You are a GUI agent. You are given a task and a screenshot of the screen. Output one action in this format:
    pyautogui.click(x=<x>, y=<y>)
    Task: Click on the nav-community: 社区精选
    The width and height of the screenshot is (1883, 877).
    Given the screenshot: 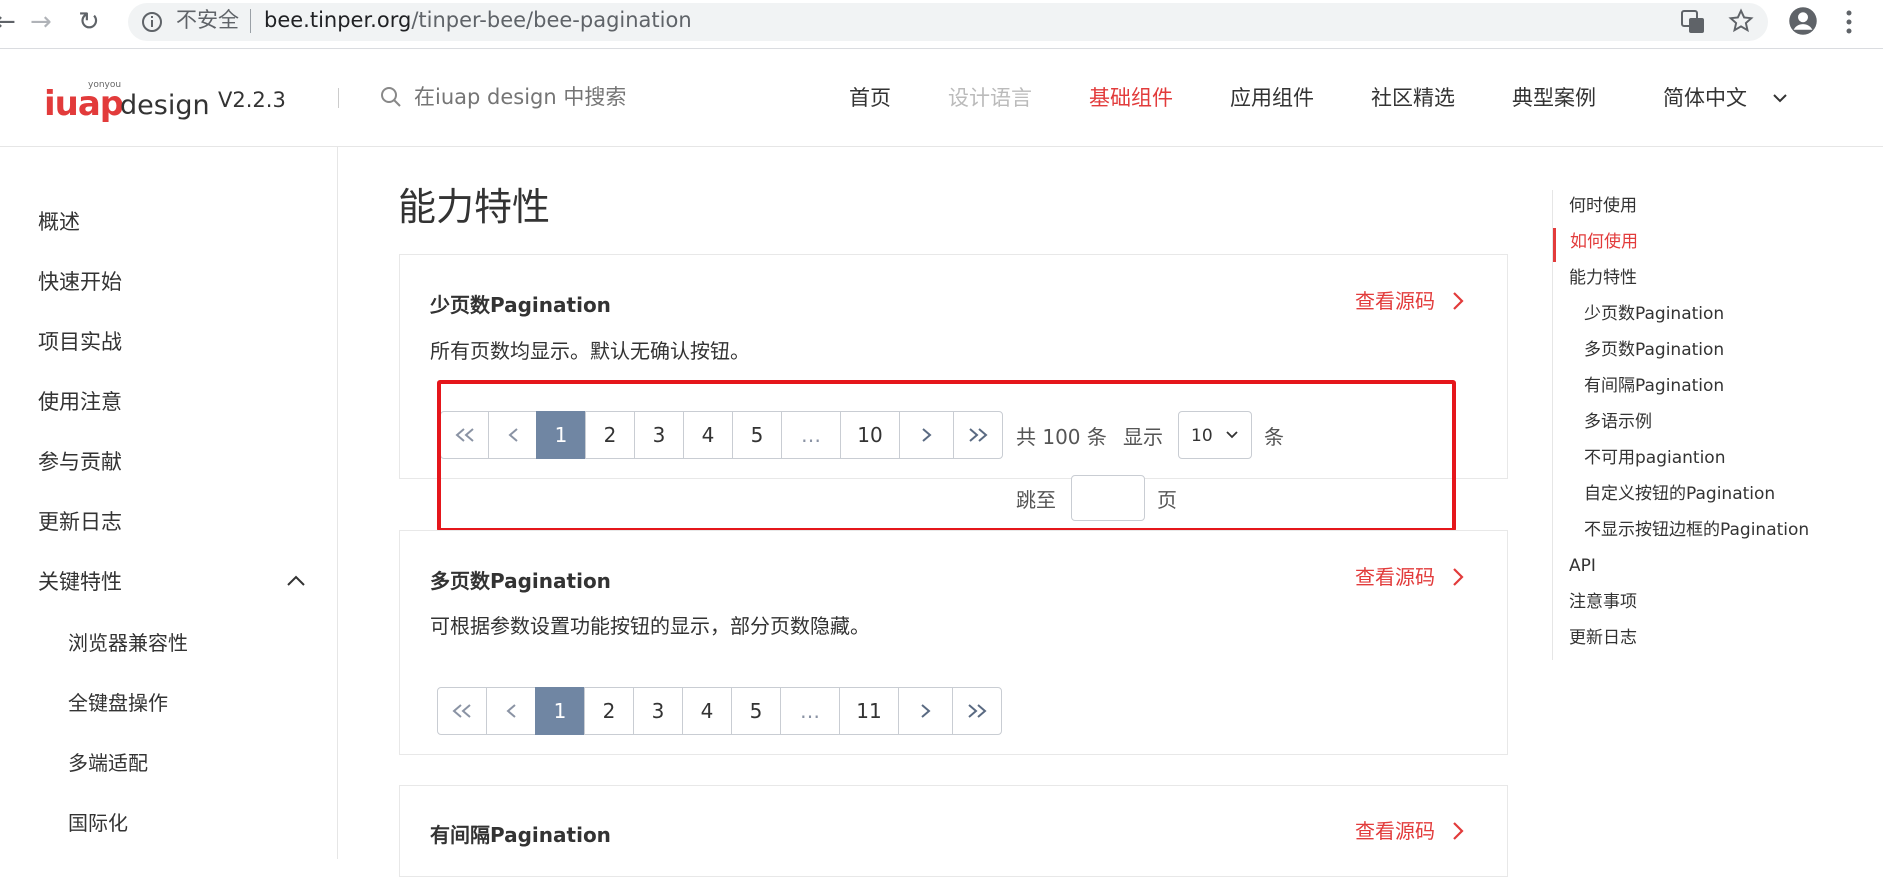 What is the action you would take?
    pyautogui.click(x=1413, y=98)
    